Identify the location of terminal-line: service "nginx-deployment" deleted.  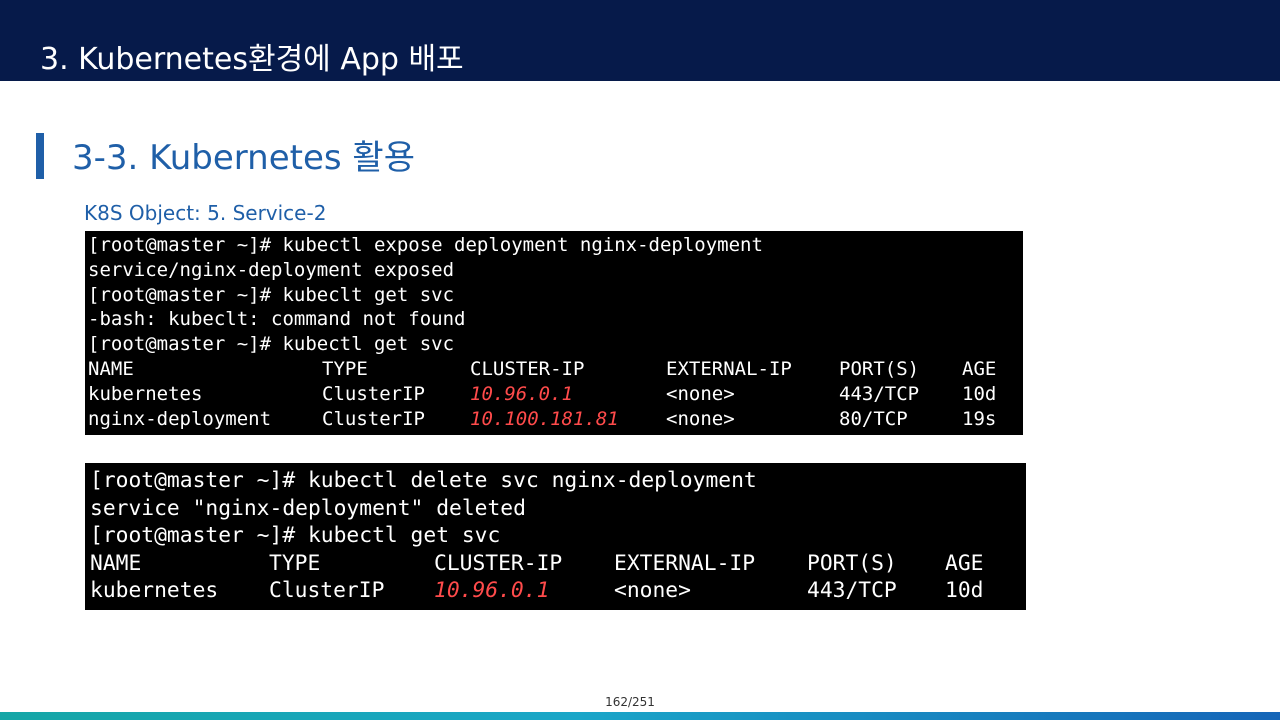
(308, 508).